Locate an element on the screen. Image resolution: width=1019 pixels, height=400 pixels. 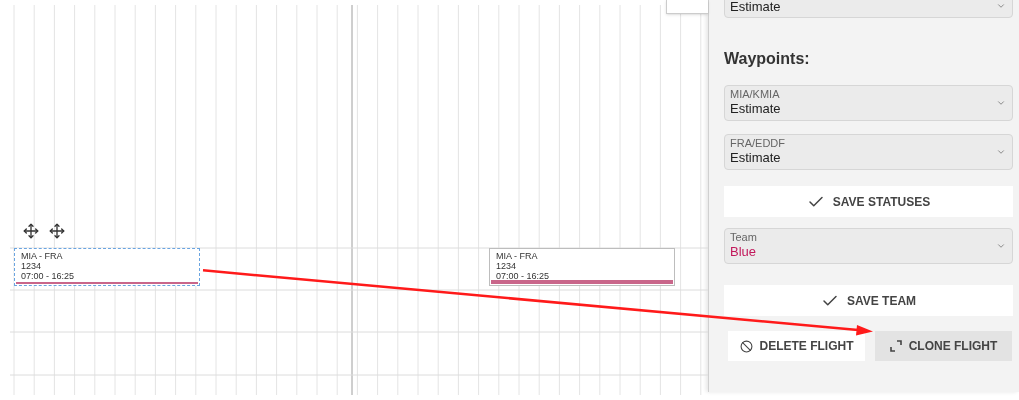
field-label: Team is located at coordinates (744, 237).